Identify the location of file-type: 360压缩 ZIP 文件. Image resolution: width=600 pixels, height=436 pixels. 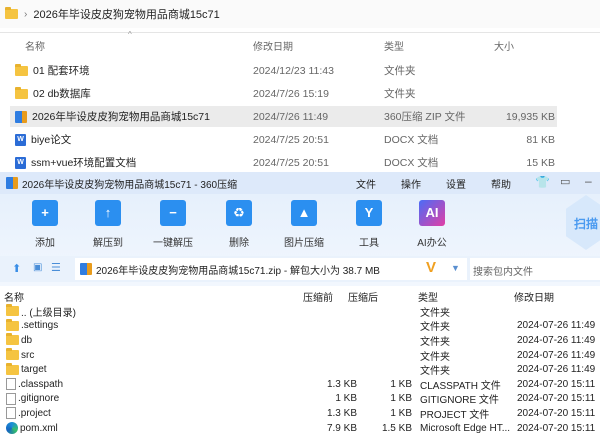
(425, 117).